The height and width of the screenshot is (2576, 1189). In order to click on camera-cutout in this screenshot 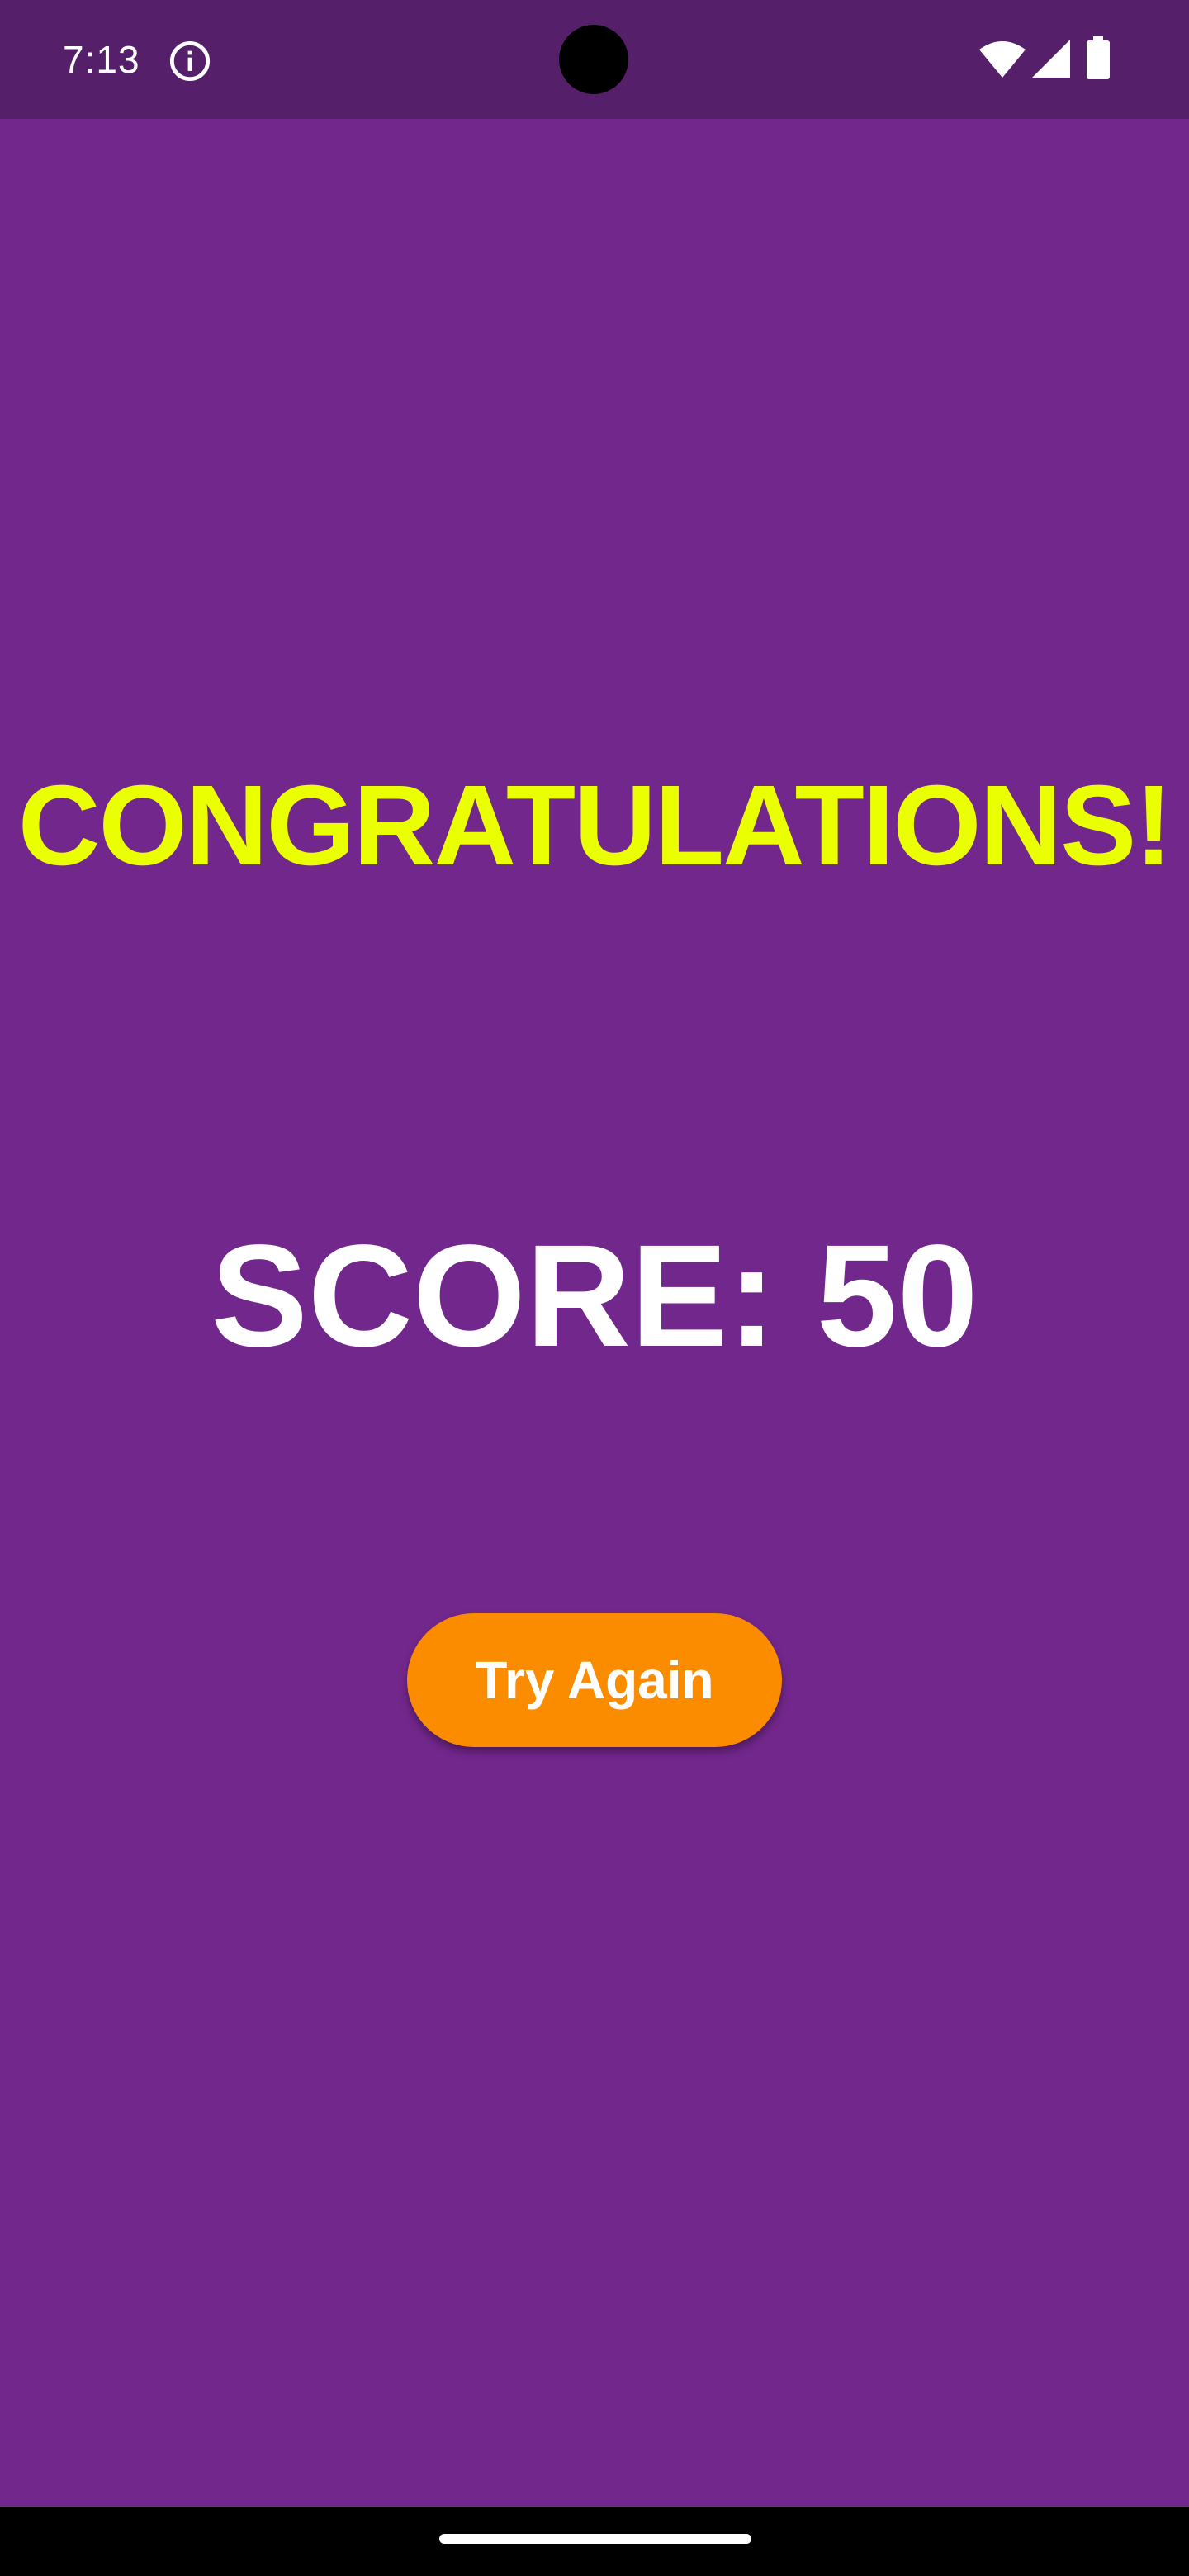, I will do `click(593, 59)`.